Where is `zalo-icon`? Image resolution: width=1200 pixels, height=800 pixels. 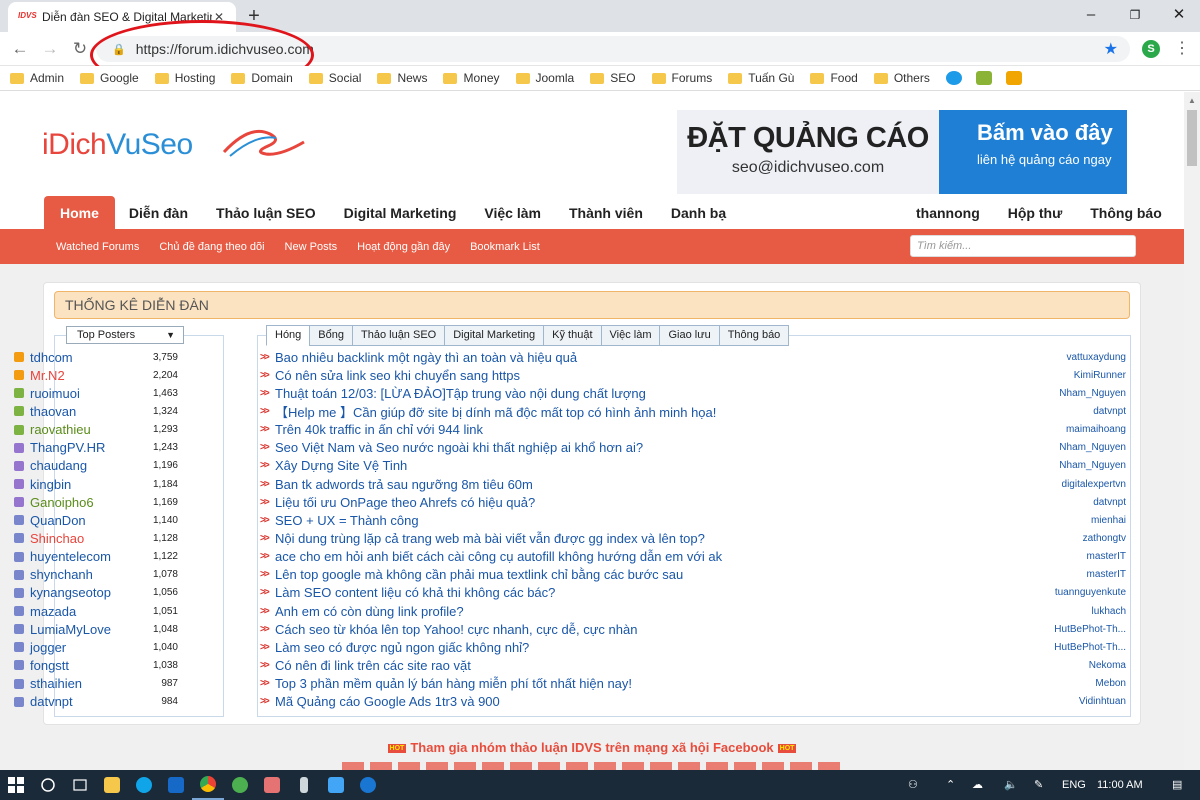 zalo-icon is located at coordinates (368, 785).